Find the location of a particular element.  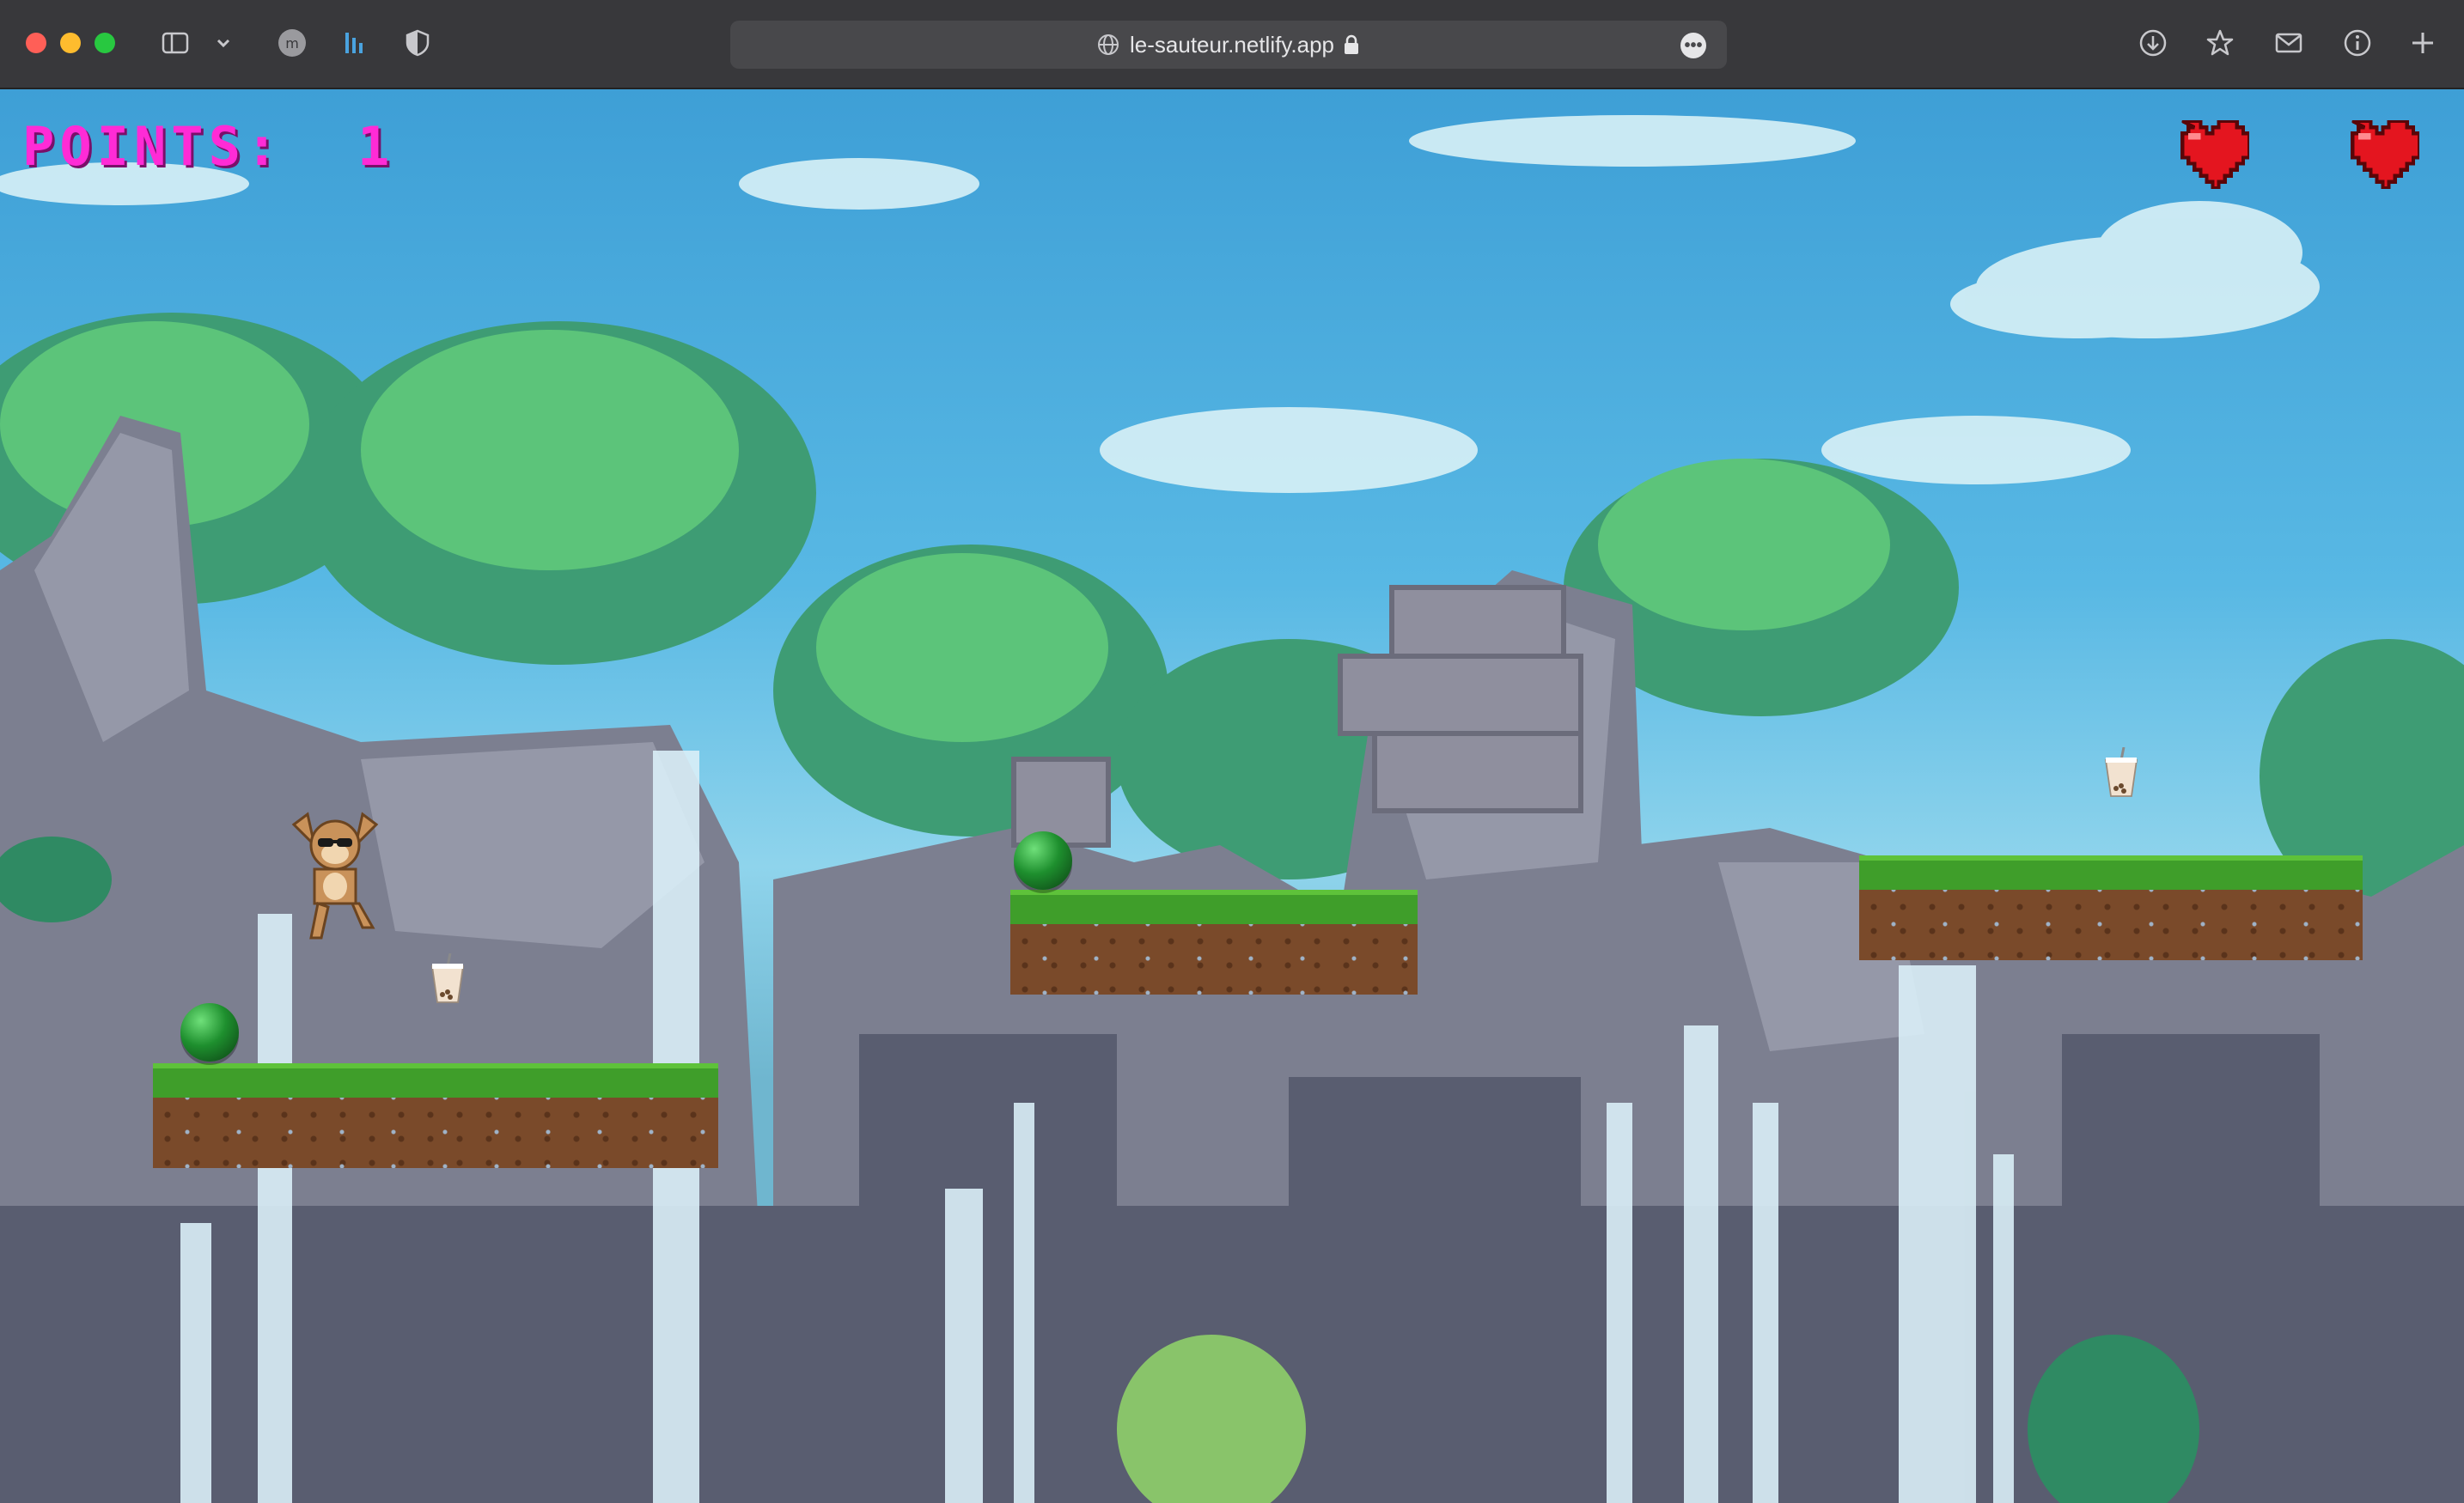

lock-icon is located at coordinates (1351, 44).